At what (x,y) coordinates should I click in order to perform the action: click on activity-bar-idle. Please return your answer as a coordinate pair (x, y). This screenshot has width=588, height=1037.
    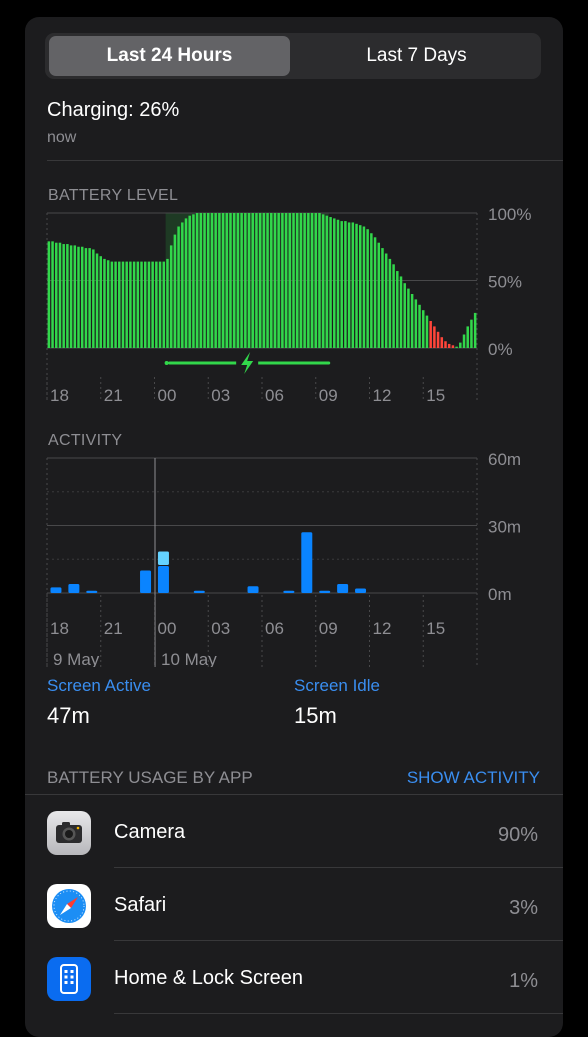
    Looking at the image, I should click on (163, 558).